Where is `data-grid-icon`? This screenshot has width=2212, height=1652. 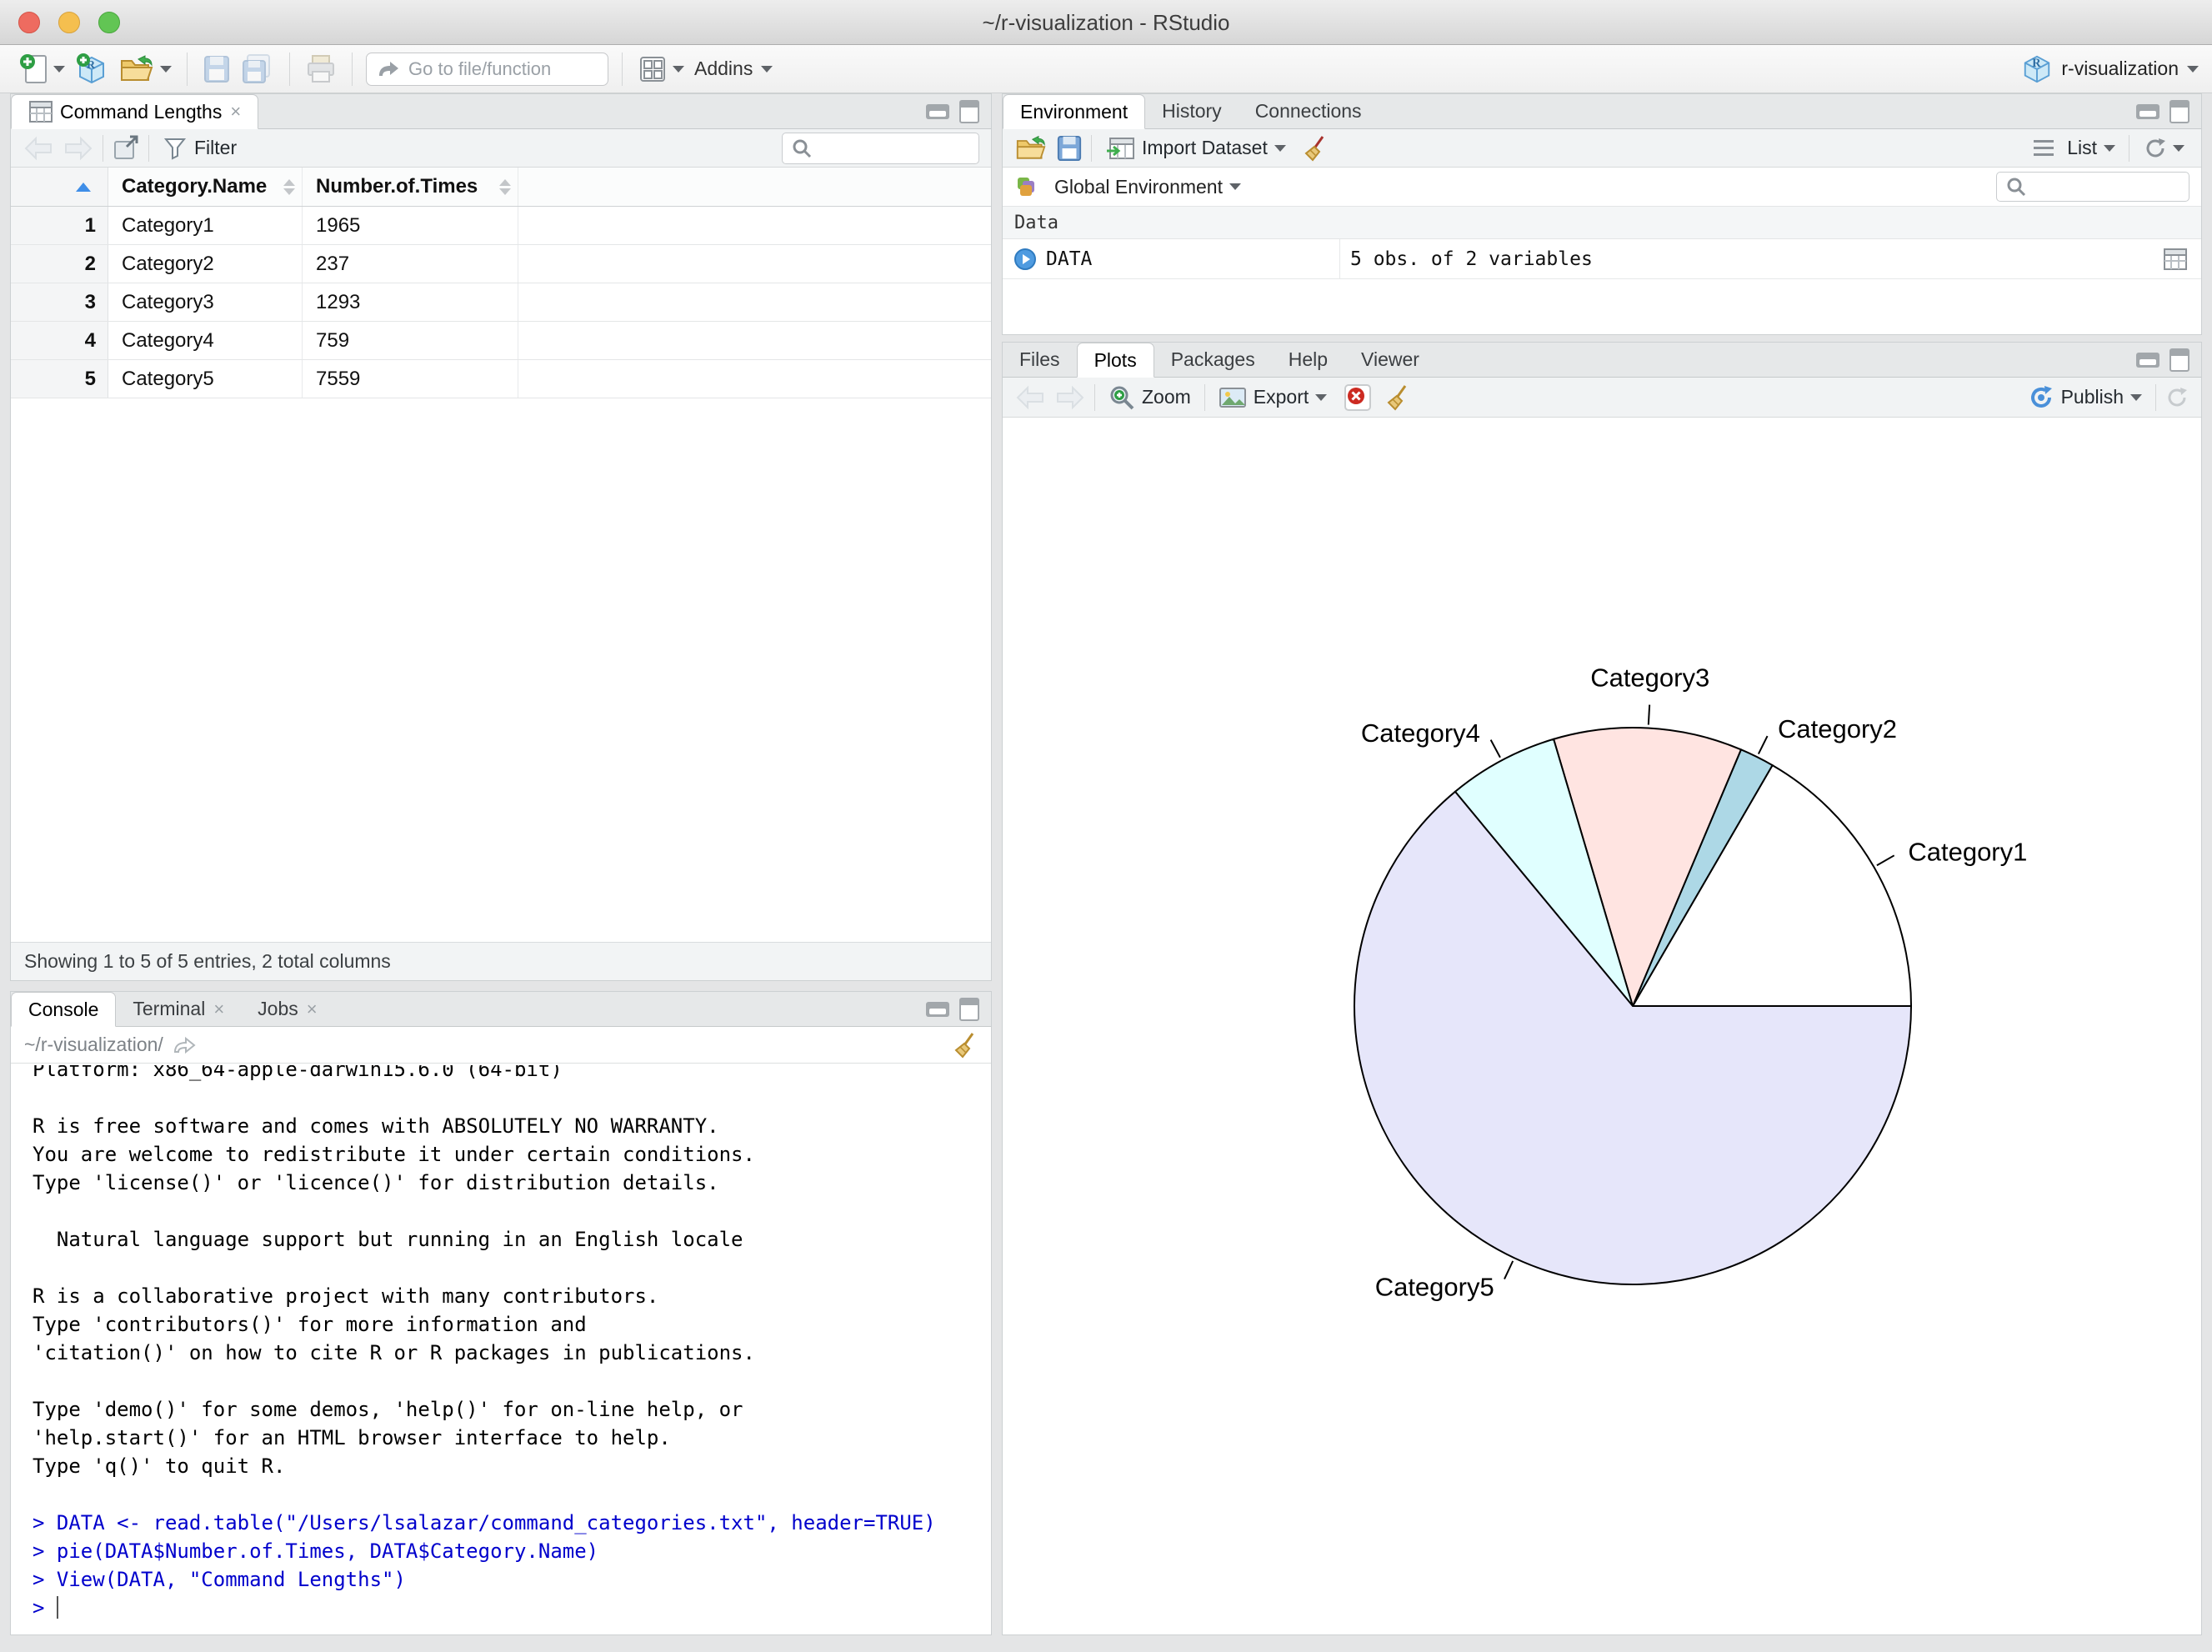 data-grid-icon is located at coordinates (41, 112).